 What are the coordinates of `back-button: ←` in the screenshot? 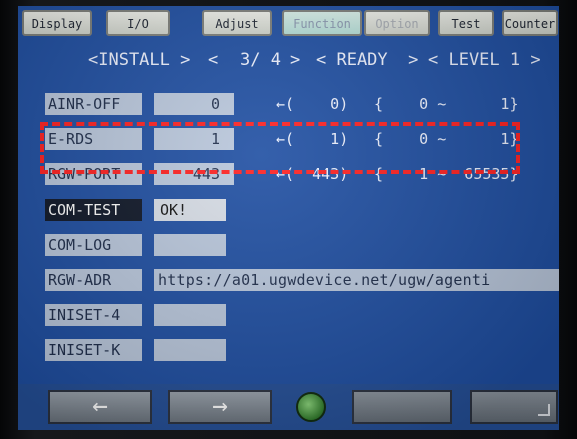 It's located at (100, 407).